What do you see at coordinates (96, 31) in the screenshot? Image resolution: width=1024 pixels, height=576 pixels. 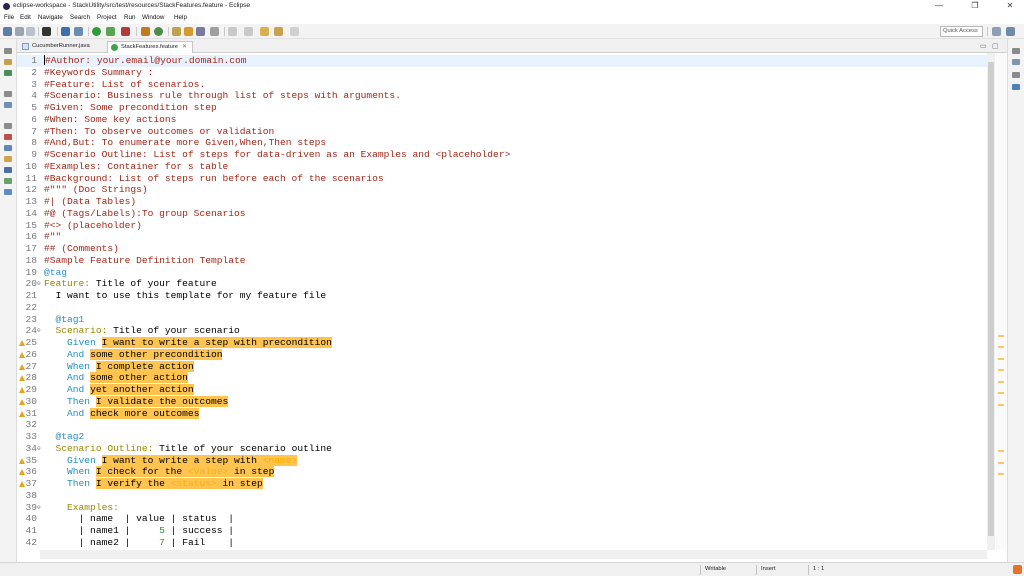 I see `run-icon` at bounding box center [96, 31].